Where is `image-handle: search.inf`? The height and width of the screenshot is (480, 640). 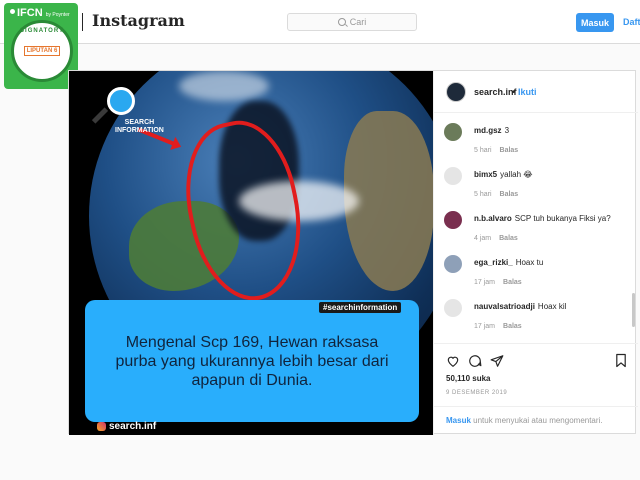
image-handle: search.inf is located at coordinates (126, 426).